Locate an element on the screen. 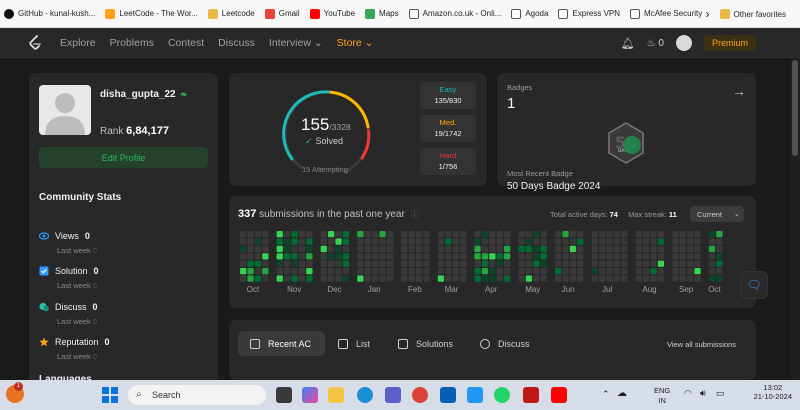  nav-interview: Interview ⌄ is located at coordinates (296, 43).